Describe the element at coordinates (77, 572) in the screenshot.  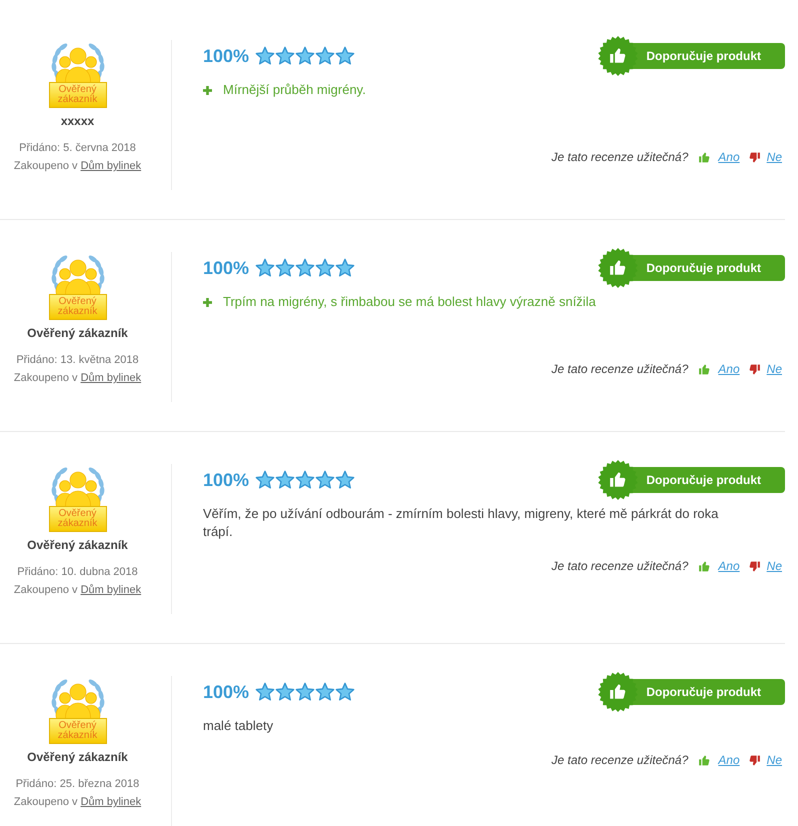
I see `date-added: Přidáno: 10. dubna 2018` at that location.